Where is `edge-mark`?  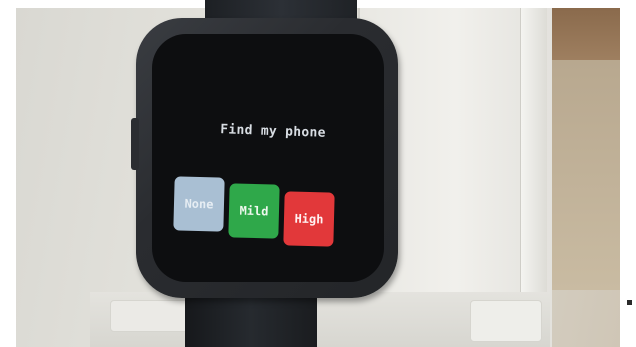 edge-mark is located at coordinates (629, 302).